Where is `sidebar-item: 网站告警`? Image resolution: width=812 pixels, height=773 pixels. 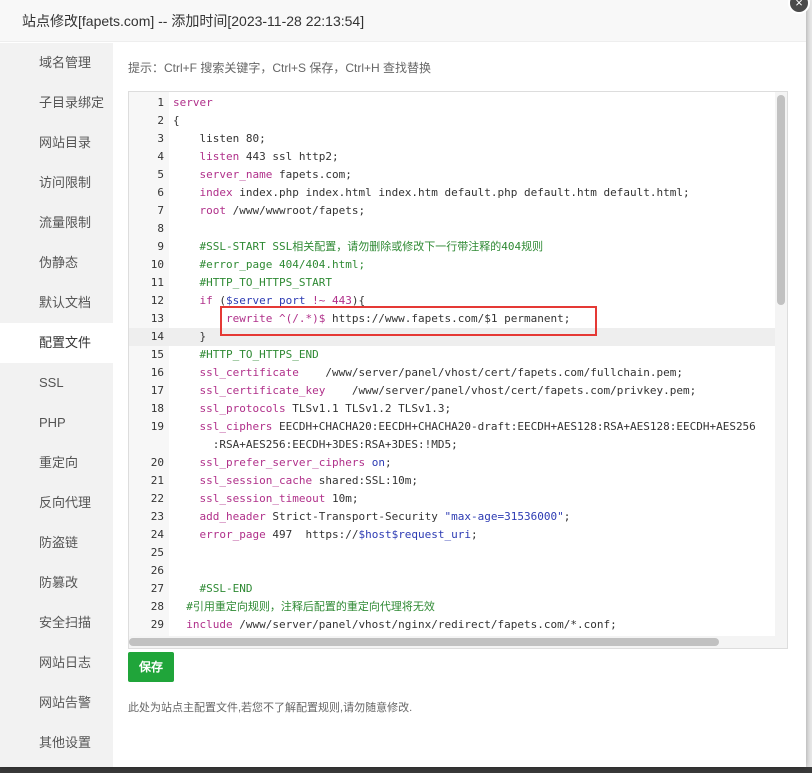
sidebar-item: 网站告警 is located at coordinates (56, 703).